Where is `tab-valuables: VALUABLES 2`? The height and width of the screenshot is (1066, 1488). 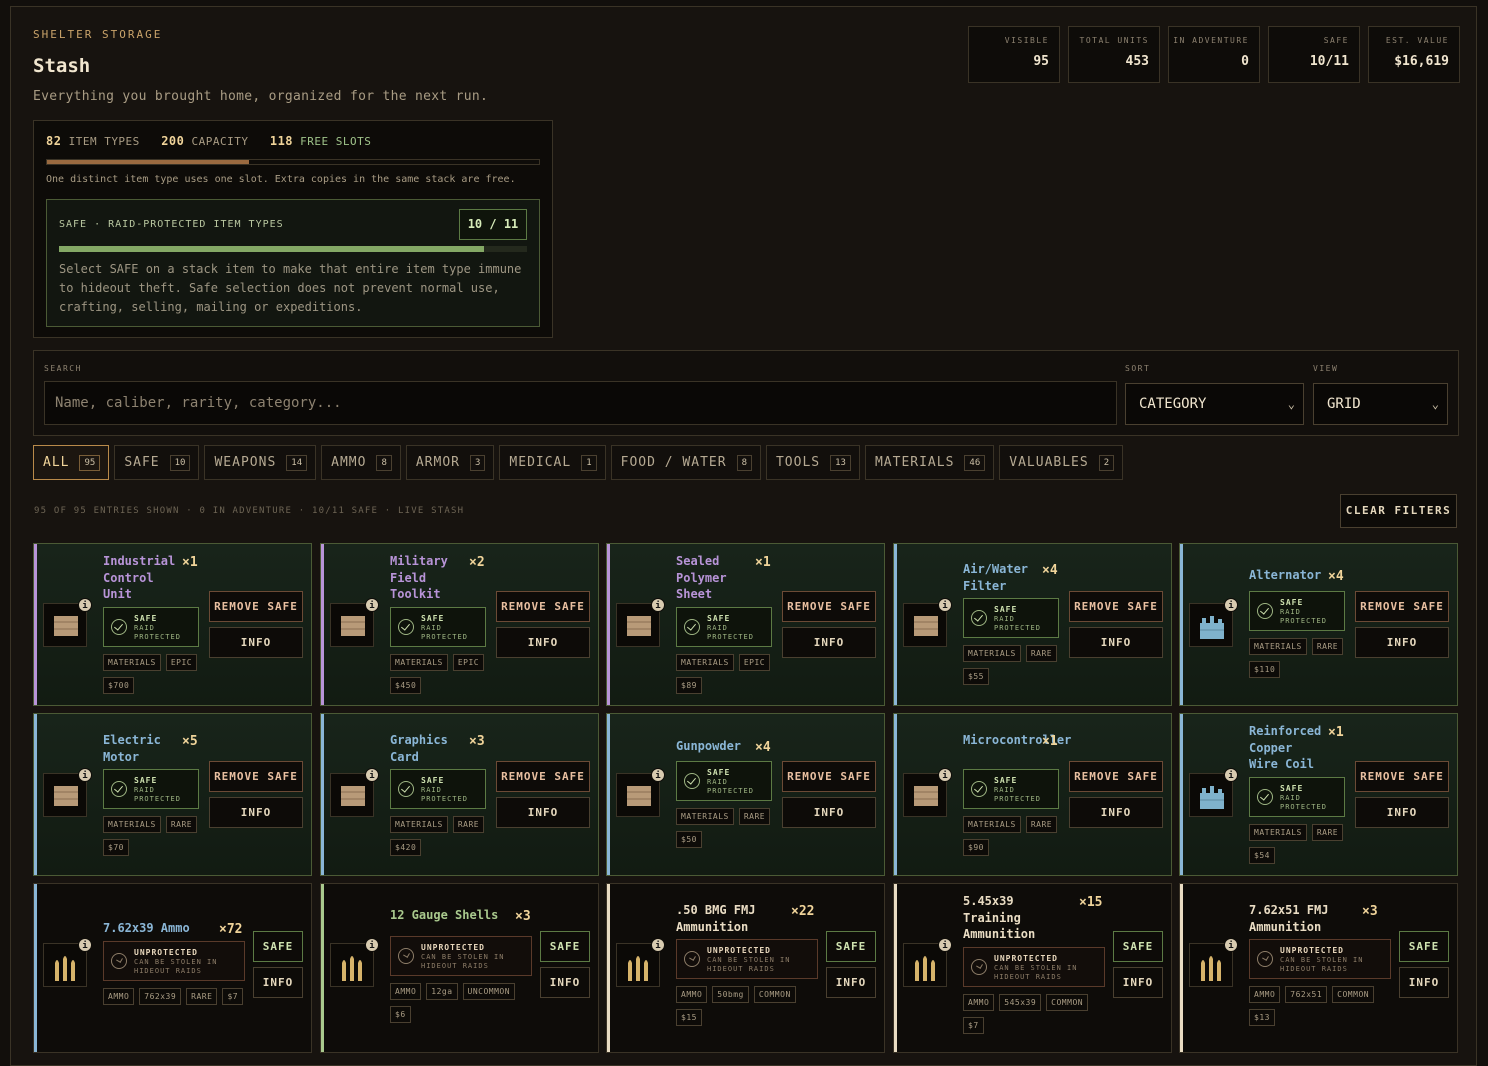
tab-valuables: VALUABLES 2 is located at coordinates (1061, 462).